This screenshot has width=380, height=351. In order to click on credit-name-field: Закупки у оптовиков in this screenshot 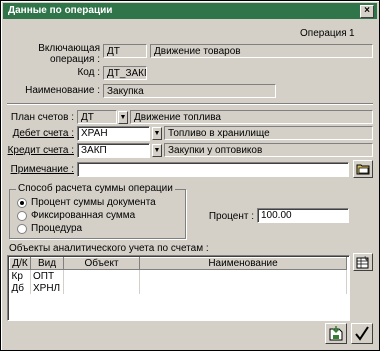, I will do `click(268, 150)`.